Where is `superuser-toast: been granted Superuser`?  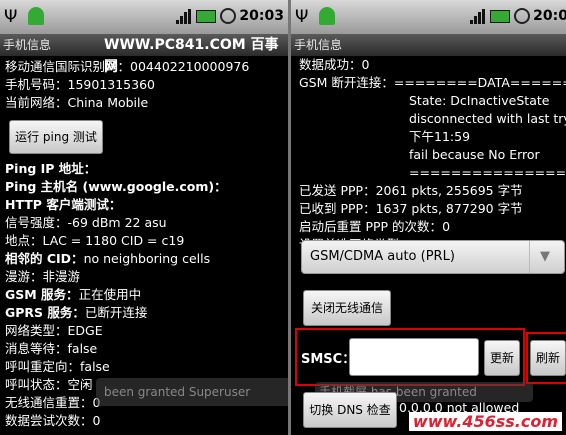 superuser-toast: been granted Superuser is located at coordinates (192, 392).